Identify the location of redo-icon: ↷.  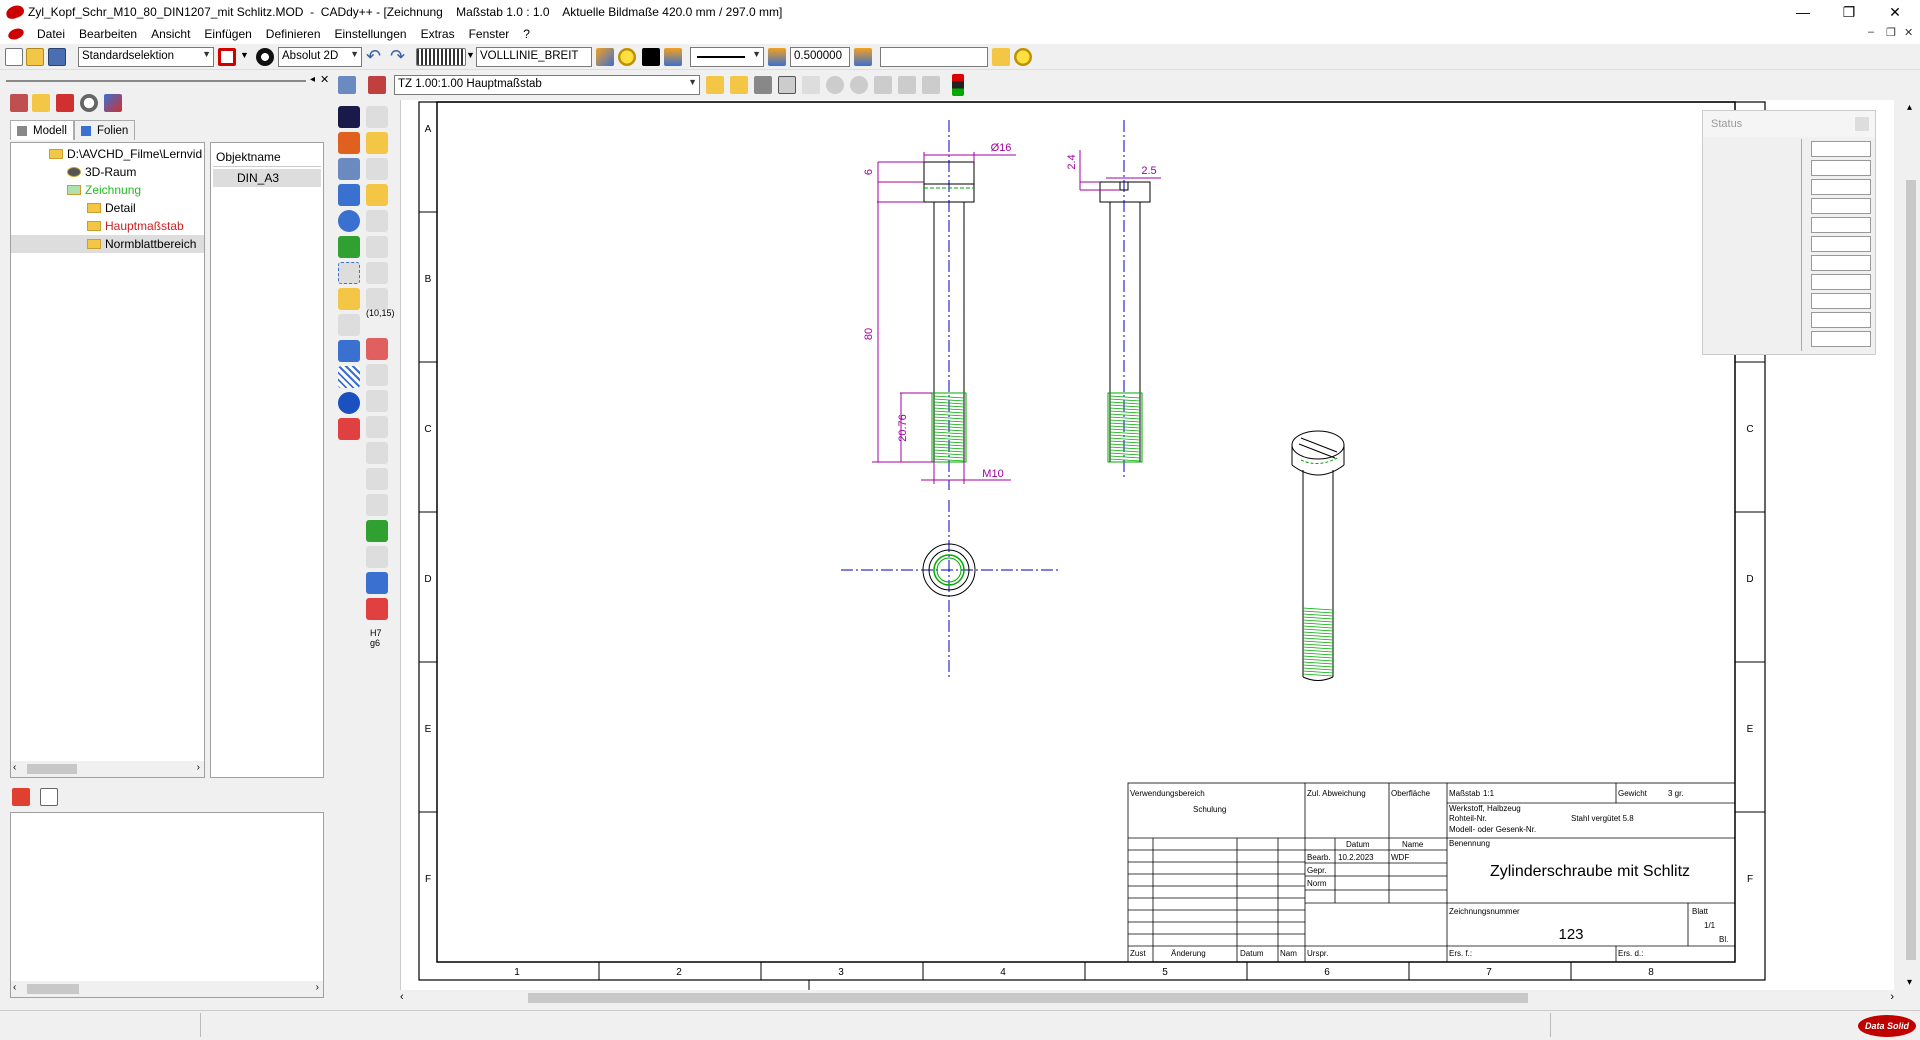
(397, 56).